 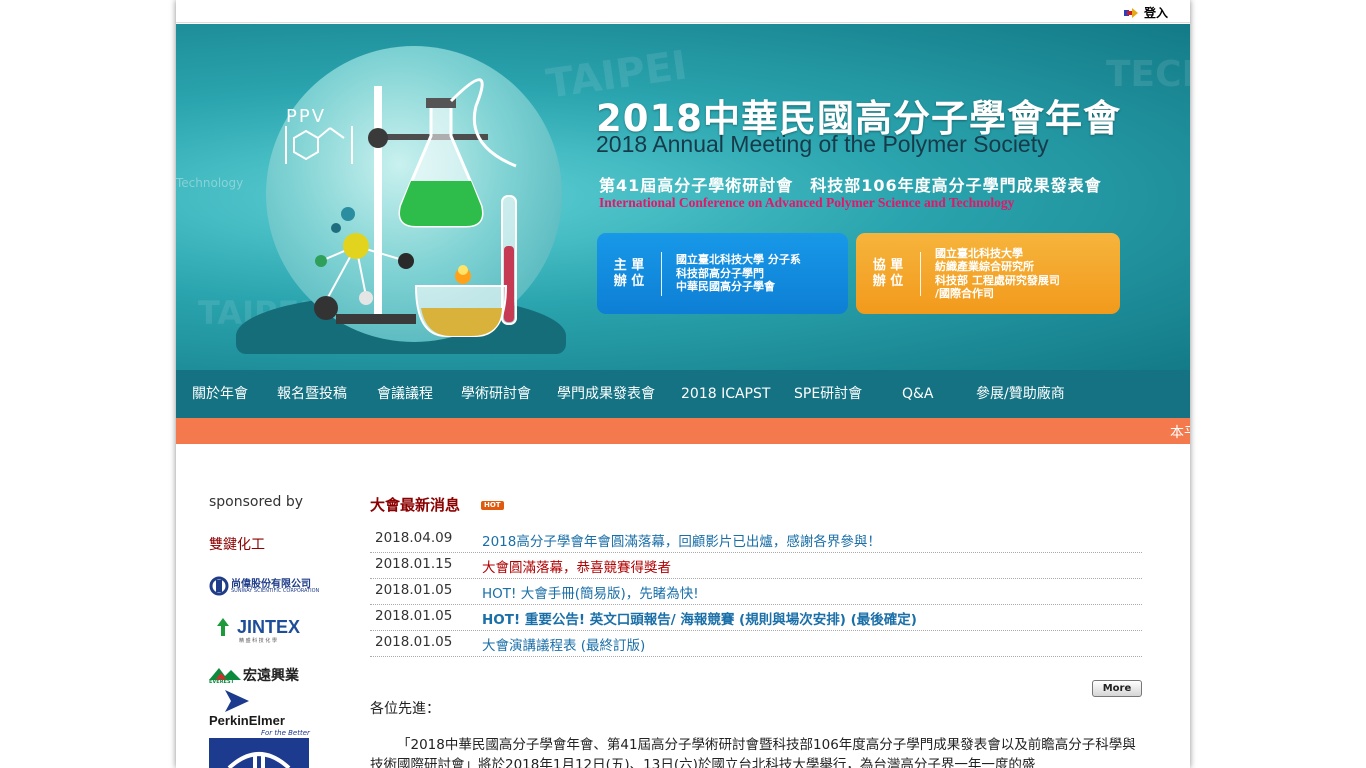 What do you see at coordinates (1117, 688) in the screenshot?
I see `more-button: More` at bounding box center [1117, 688].